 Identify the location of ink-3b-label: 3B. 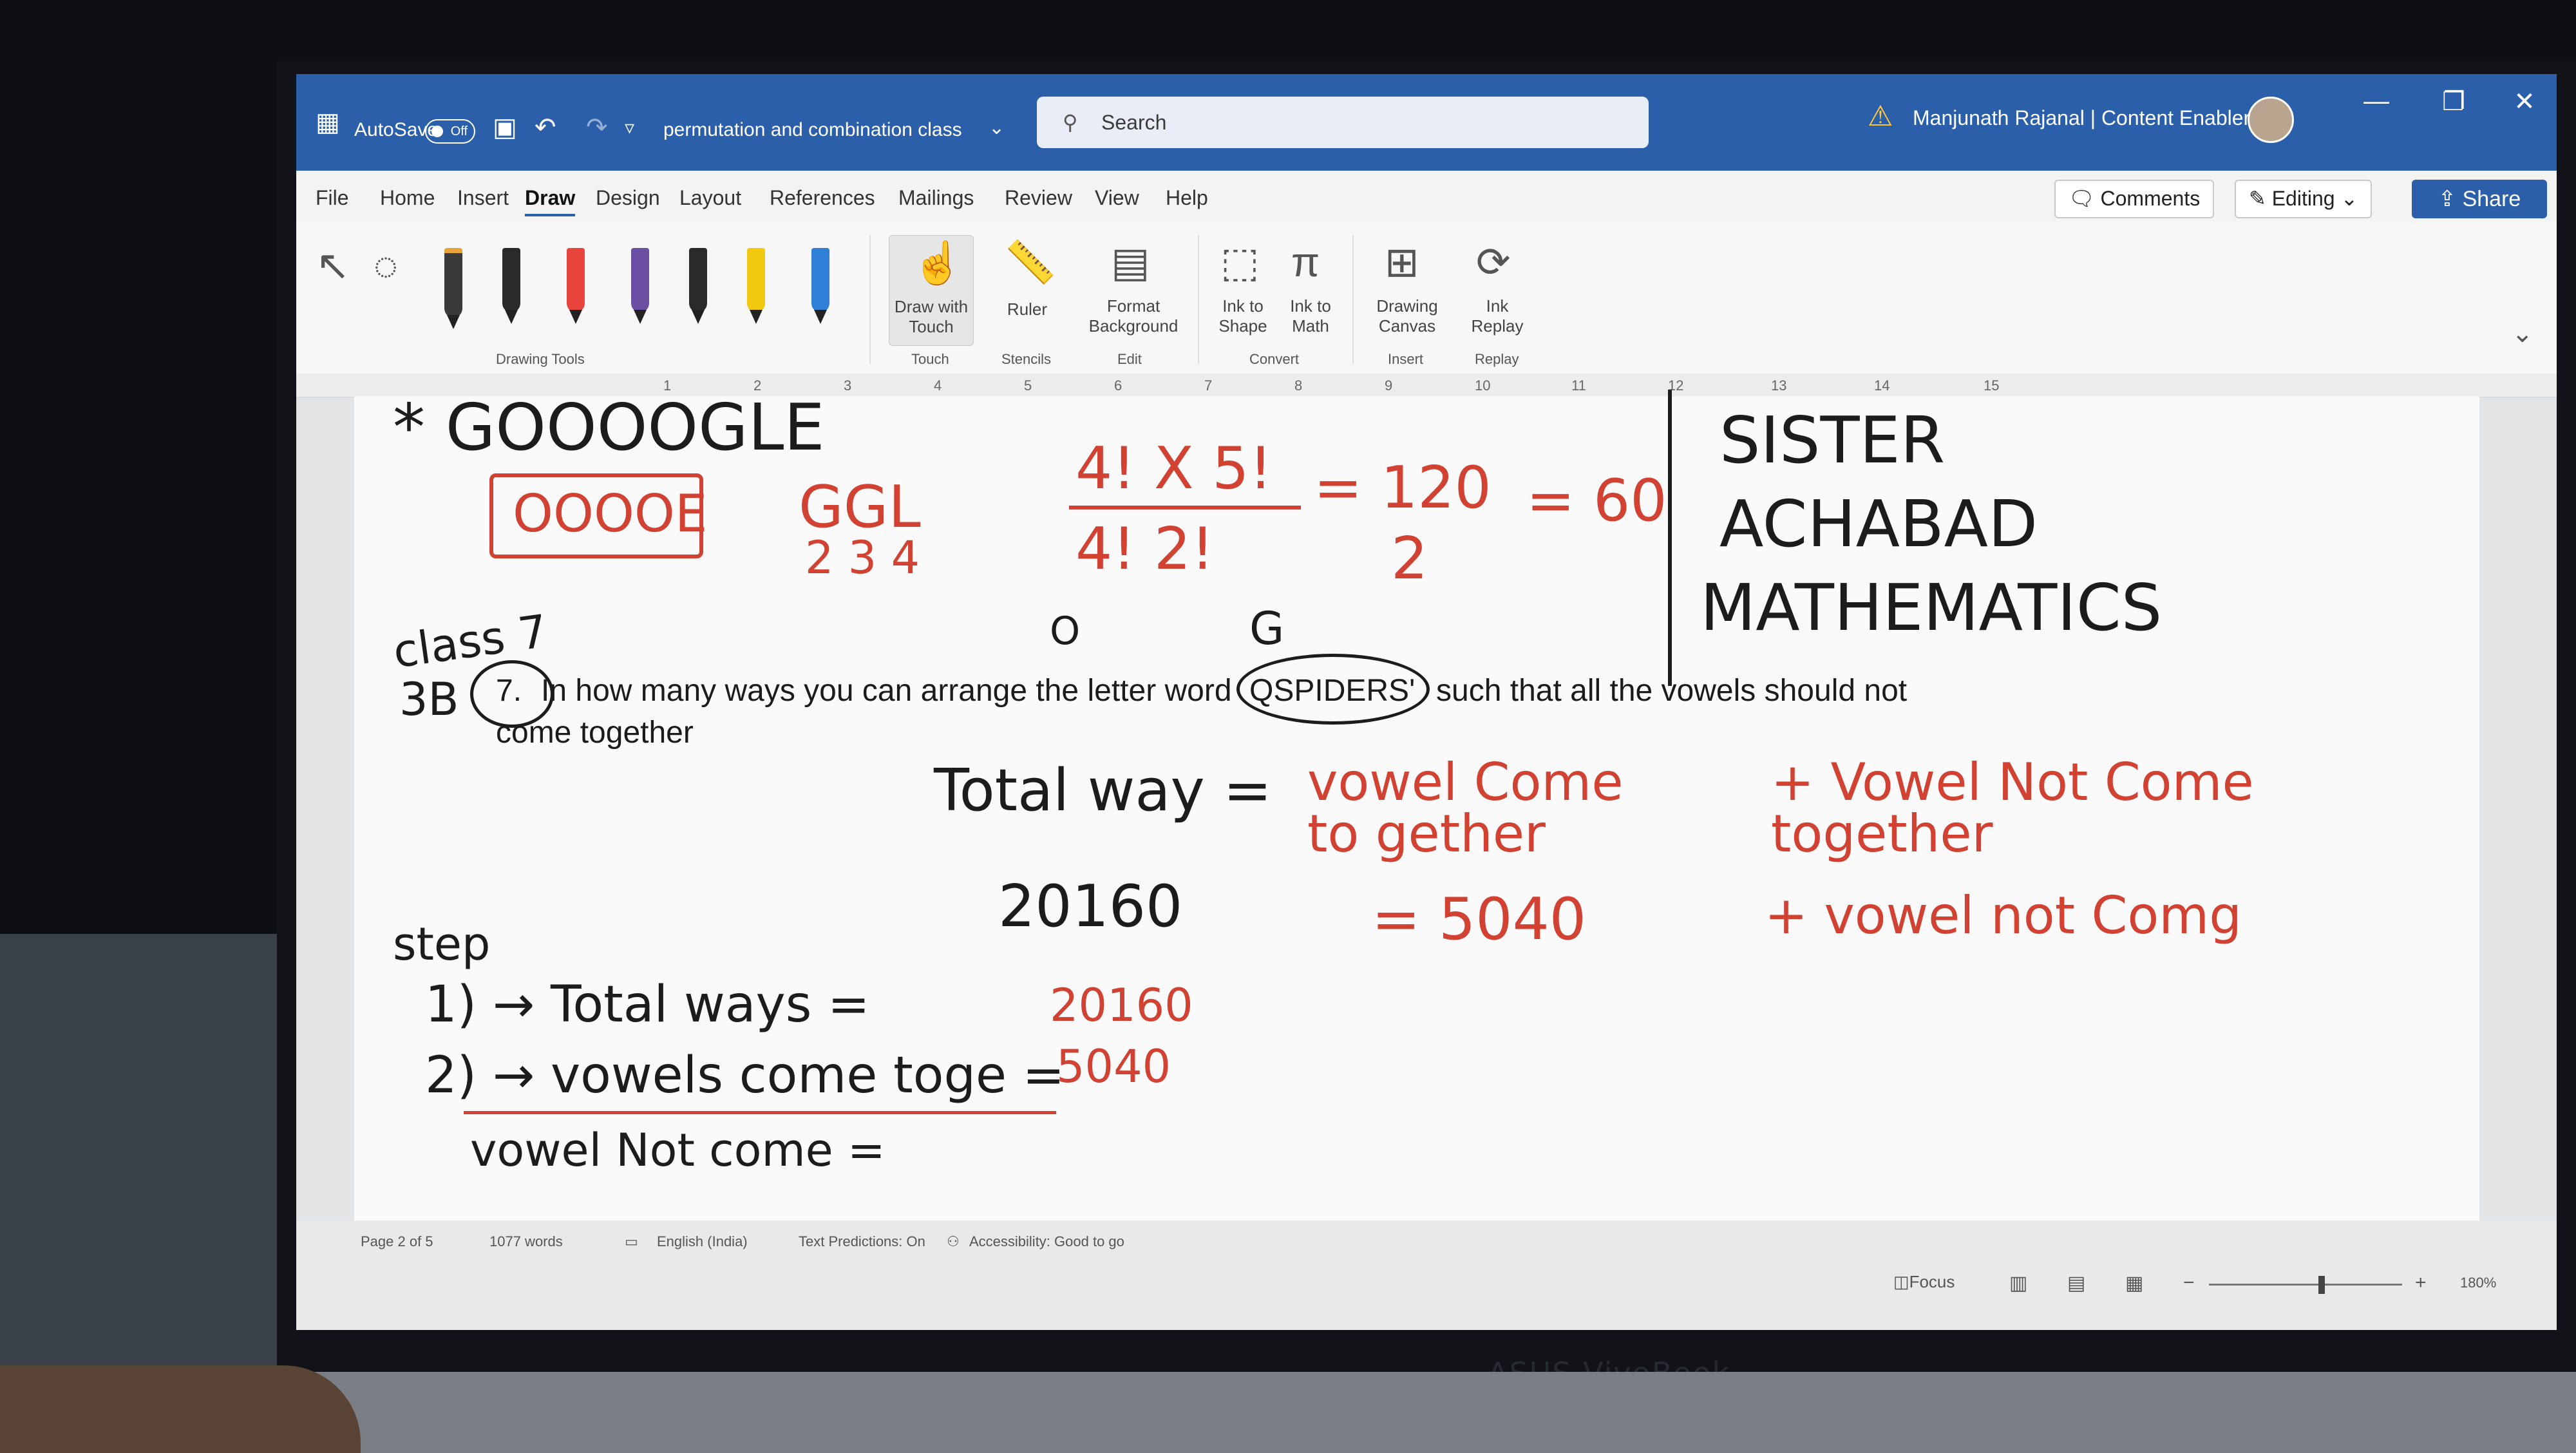
(429, 699).